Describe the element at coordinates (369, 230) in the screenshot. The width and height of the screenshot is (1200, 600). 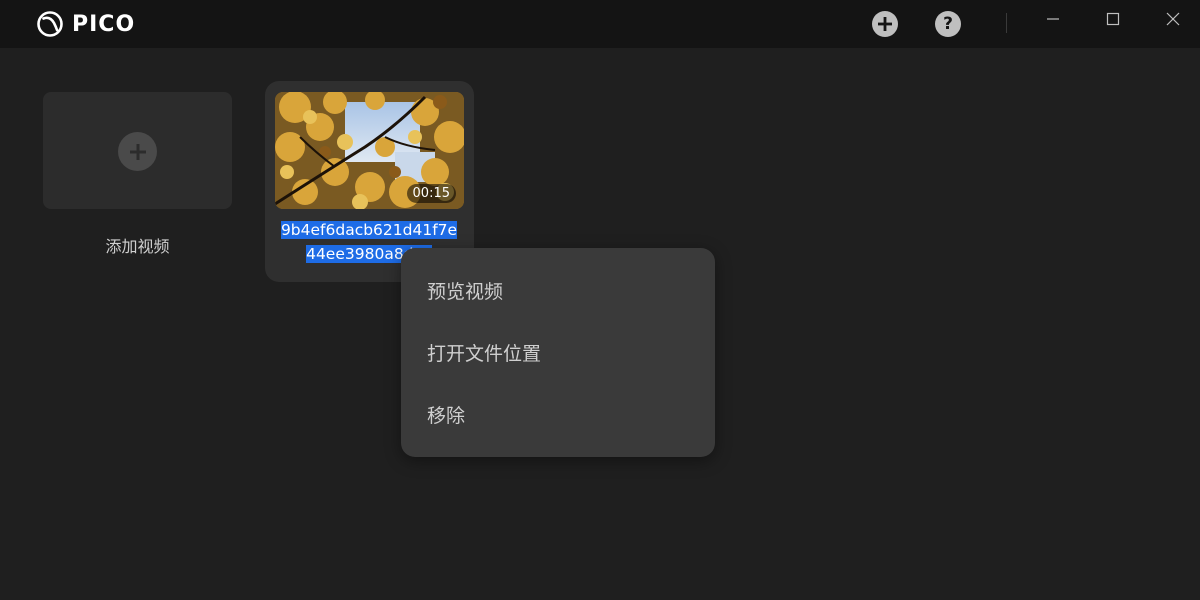
I see `video-filename-line-1: 9b4ef6dacb621d41f7e` at that location.